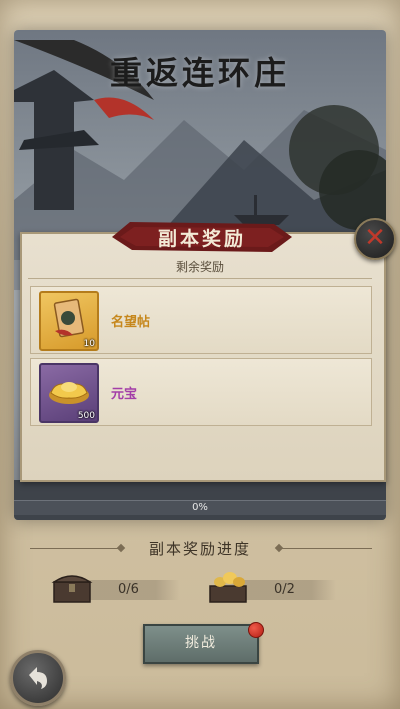 This screenshot has width=400, height=709. I want to click on panel-banner: 副本奖励, so click(202, 237).